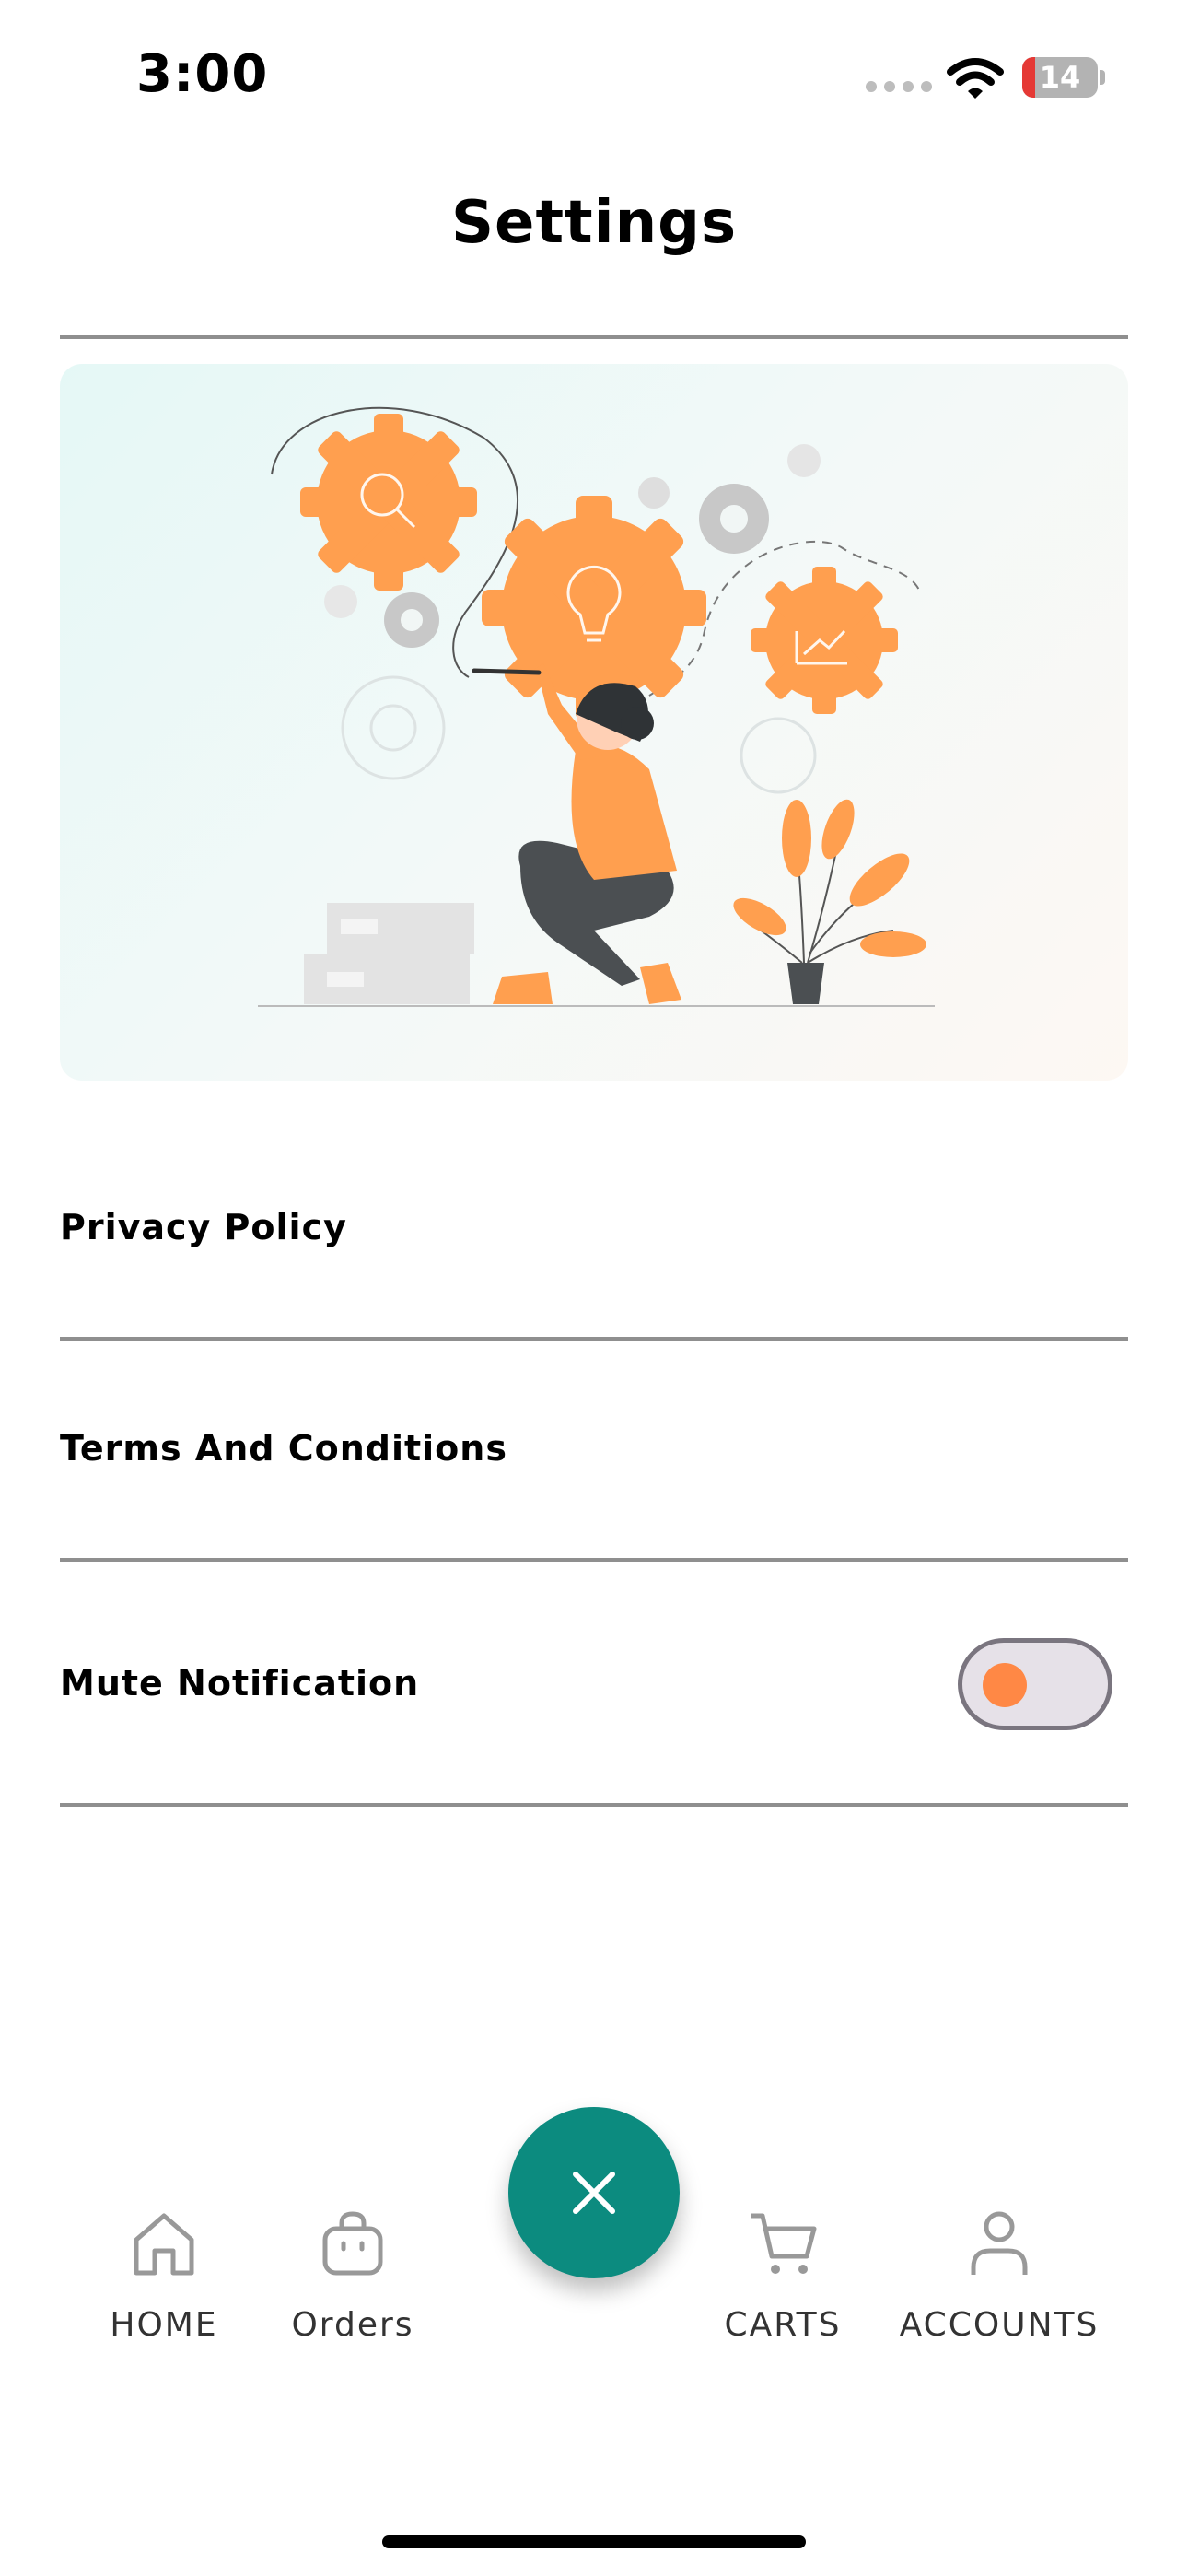 Image resolution: width=1188 pixels, height=2576 pixels. Describe the element at coordinates (999, 2275) in the screenshot. I see `nav-accounts: ACCOUNTS` at that location.